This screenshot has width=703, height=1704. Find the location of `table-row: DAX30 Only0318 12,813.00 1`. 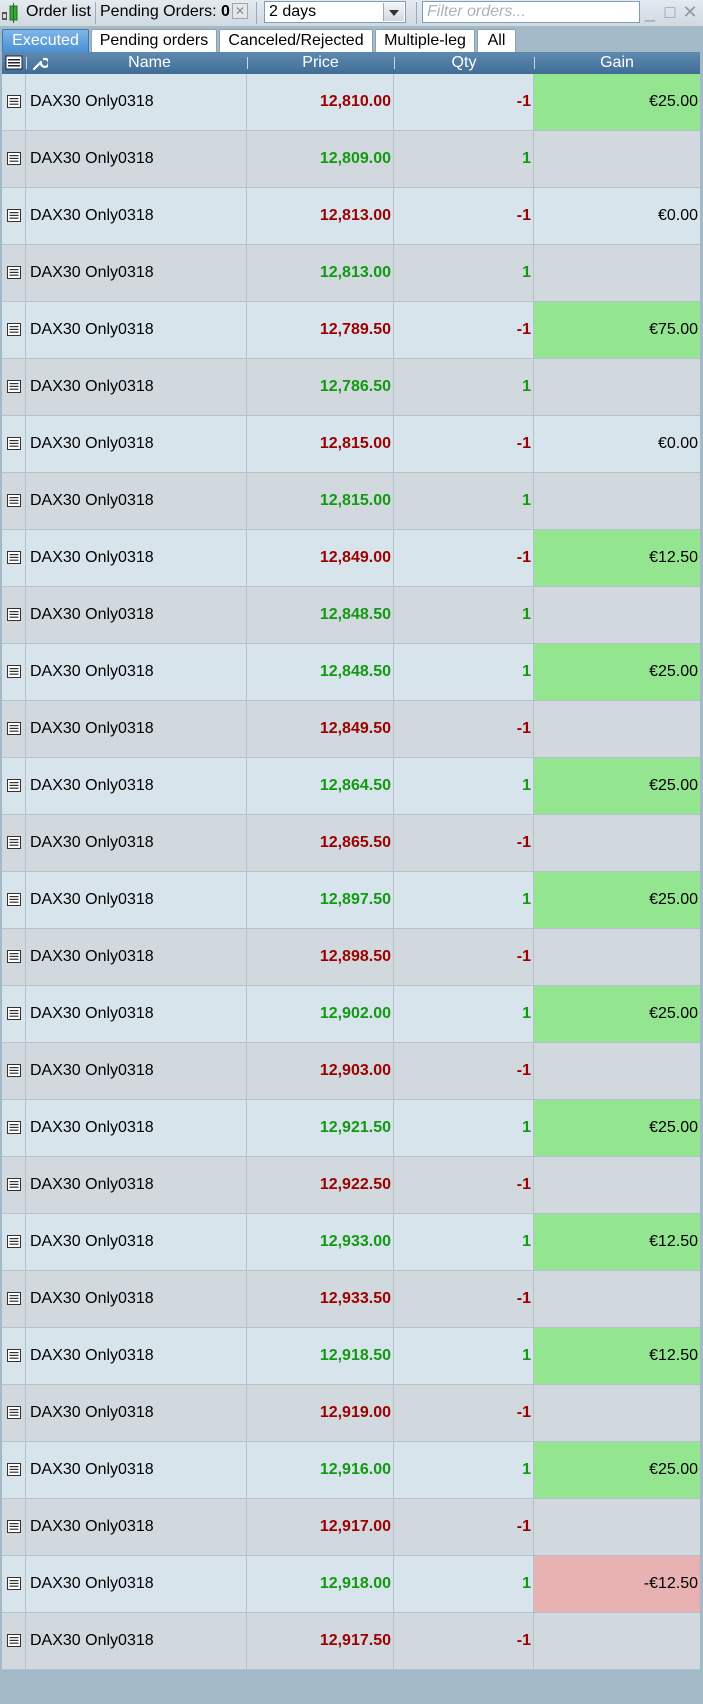

table-row: DAX30 Only0318 12,813.00 1 is located at coordinates (351, 273).